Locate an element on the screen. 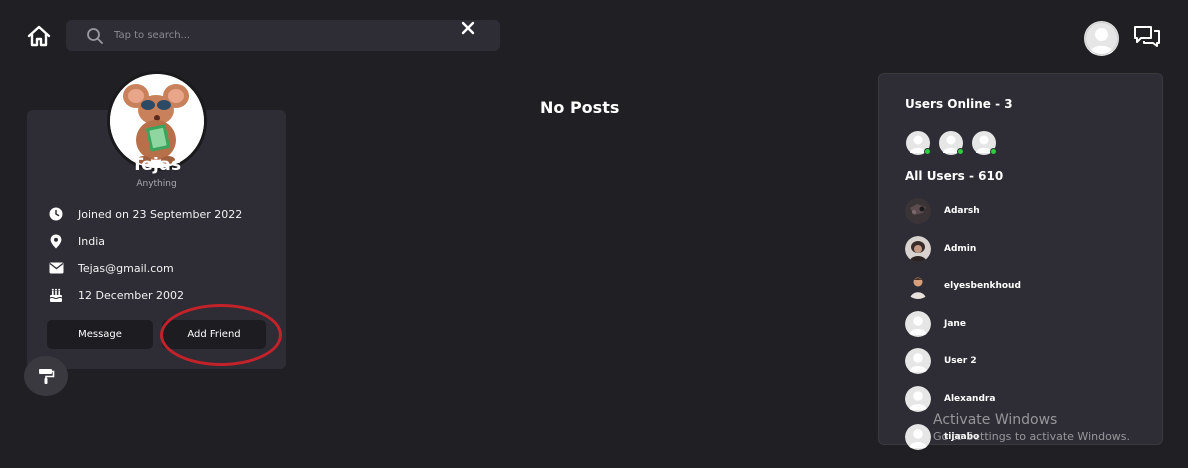 The width and height of the screenshot is (1188, 468). location-row: India is located at coordinates (76, 241).